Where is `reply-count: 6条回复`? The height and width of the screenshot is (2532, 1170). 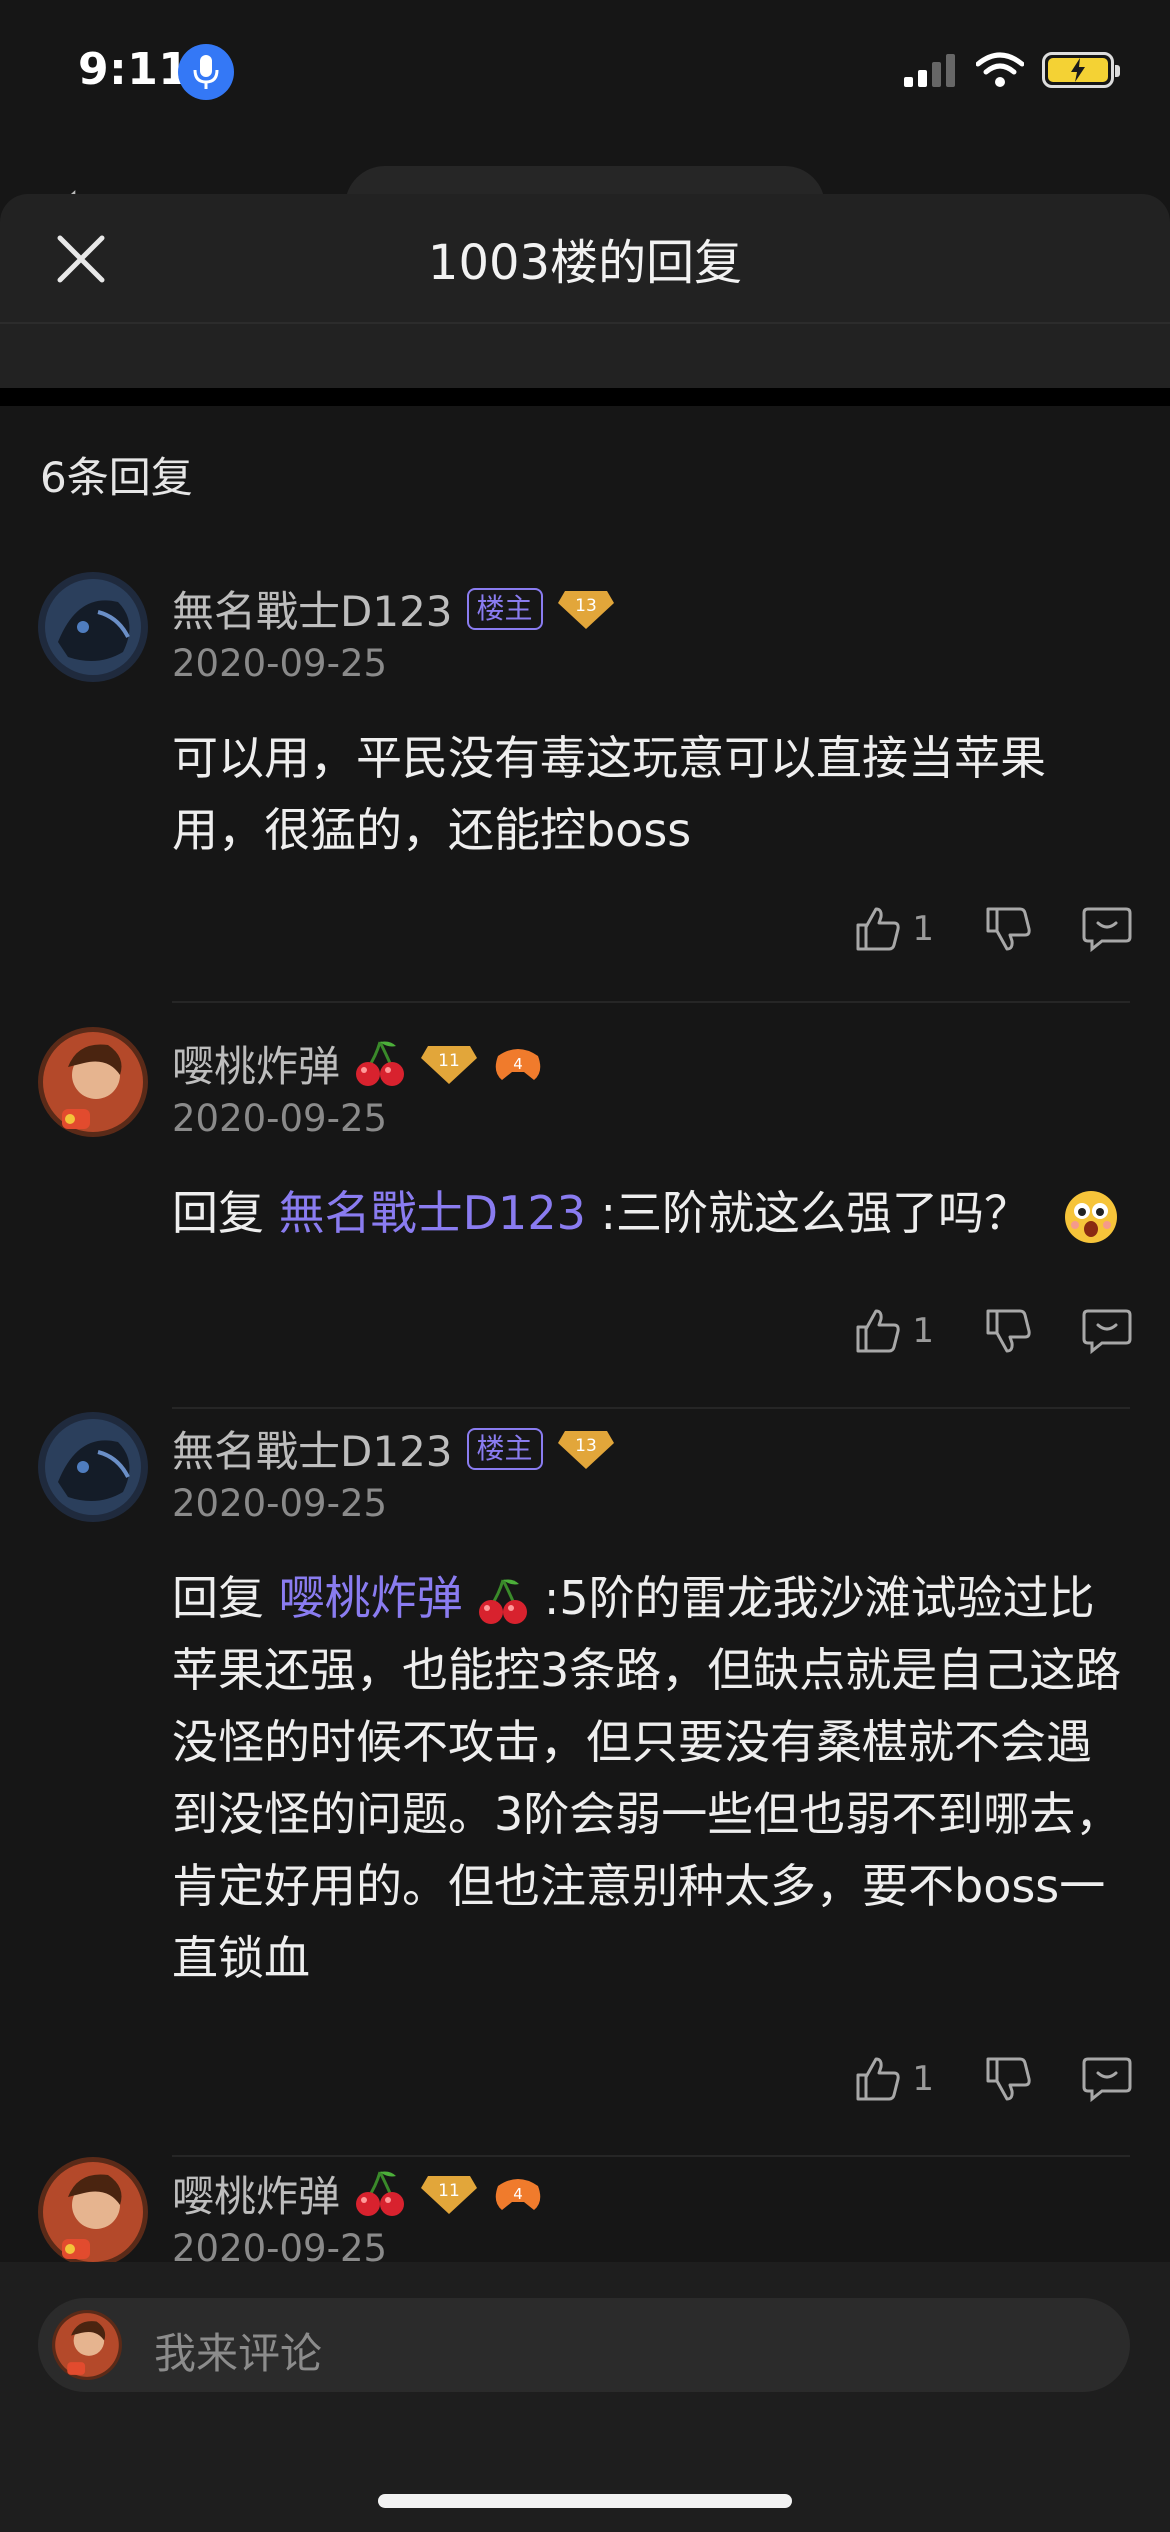 reply-count: 6条回复 is located at coordinates (116, 477).